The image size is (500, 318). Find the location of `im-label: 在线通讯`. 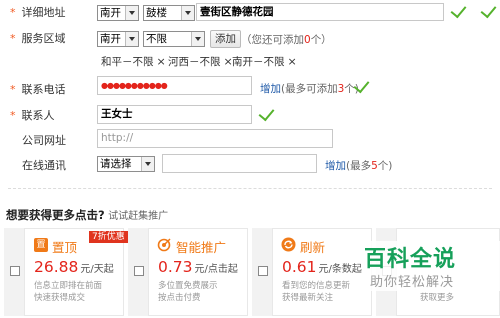

im-label: 在线通讯 is located at coordinates (44, 165).